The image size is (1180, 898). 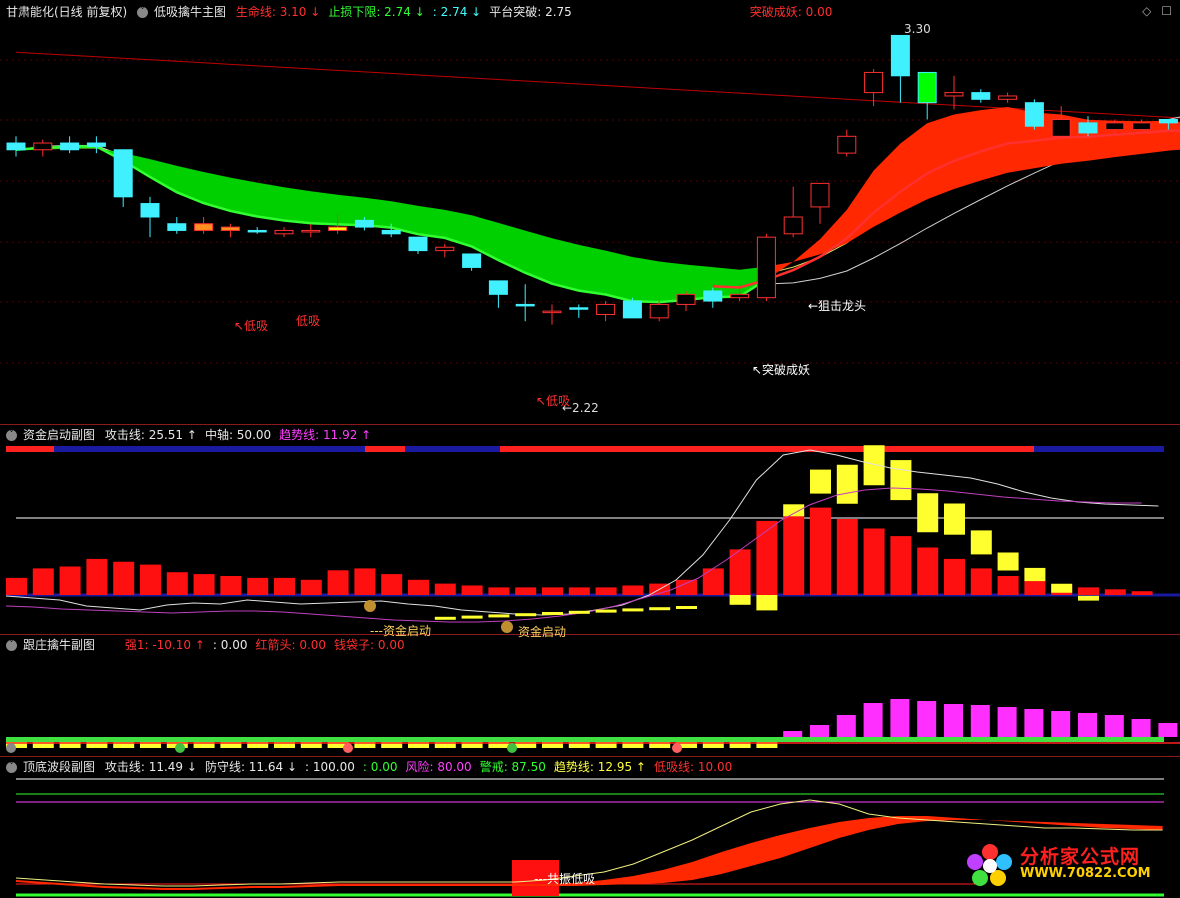 I want to click on annot-resonance: ---共振低吸, so click(x=564, y=879).